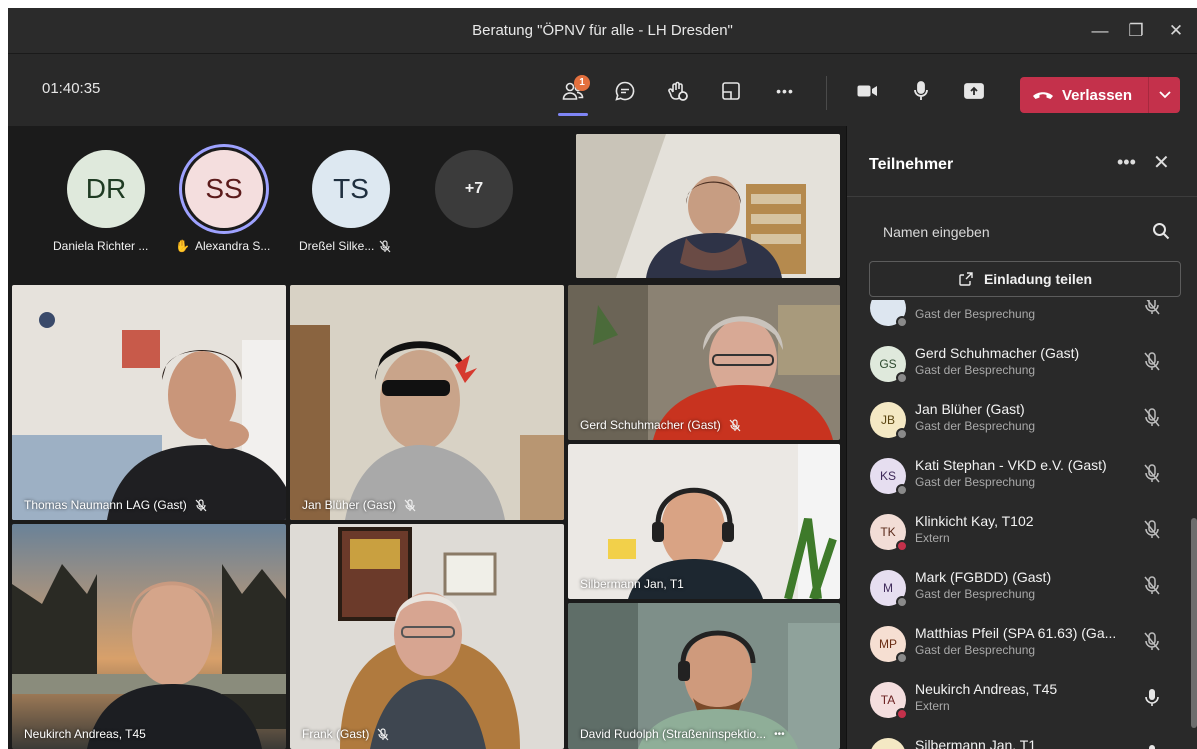 The width and height of the screenshot is (1197, 749). Describe the element at coordinates (704, 362) in the screenshot. I see `video-tile-gerd: Gerd Schuhmacher (Gast)` at that location.